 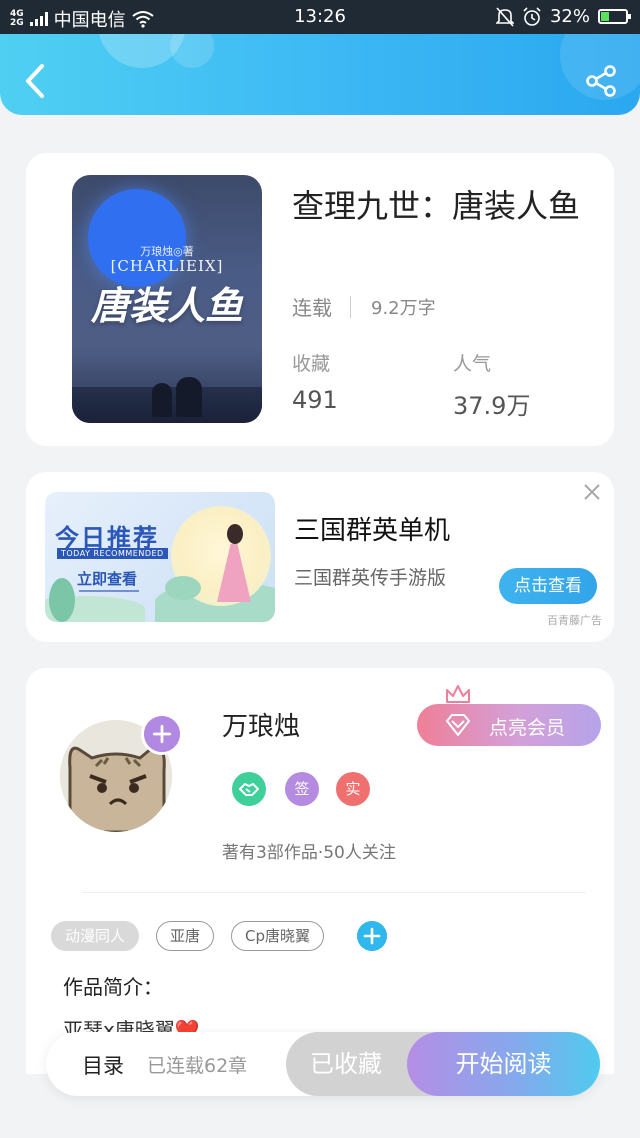 I want to click on diamond-icon, so click(x=458, y=725).